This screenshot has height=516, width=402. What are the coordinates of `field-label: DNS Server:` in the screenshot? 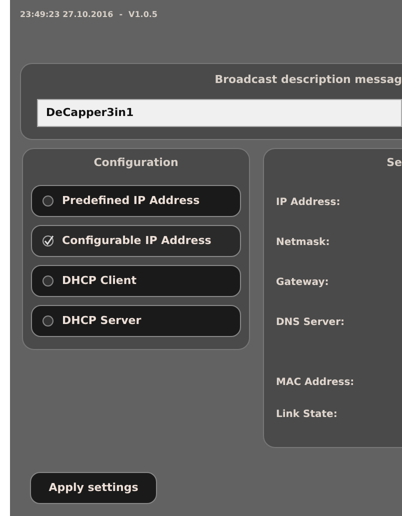 It's located at (311, 323).